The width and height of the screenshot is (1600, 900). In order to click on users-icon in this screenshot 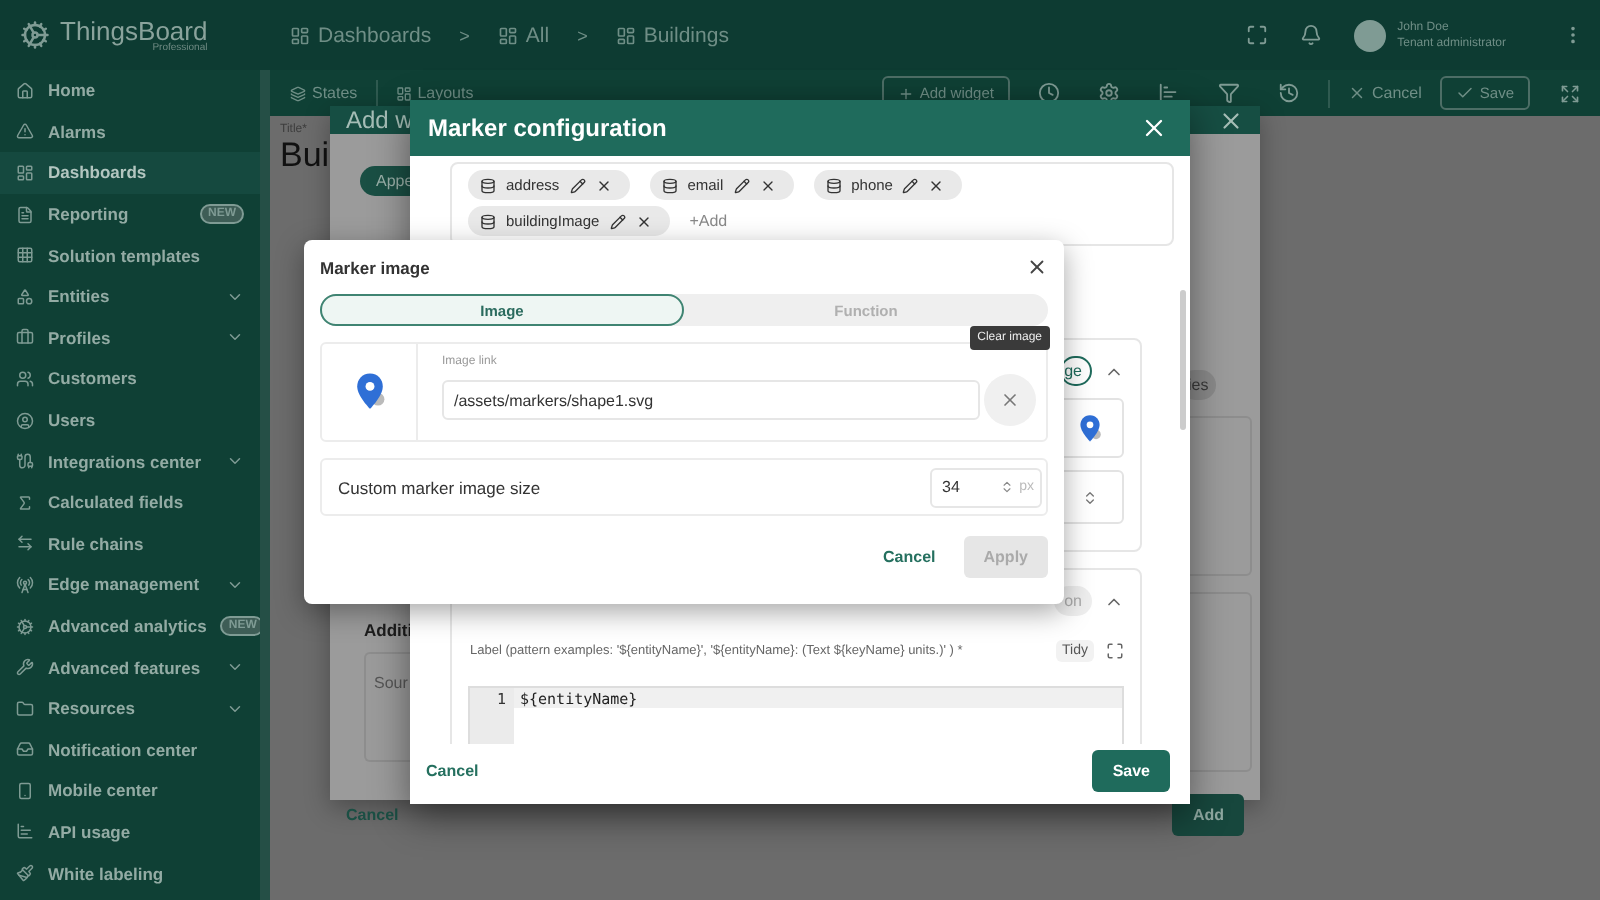, I will do `click(25, 378)`.